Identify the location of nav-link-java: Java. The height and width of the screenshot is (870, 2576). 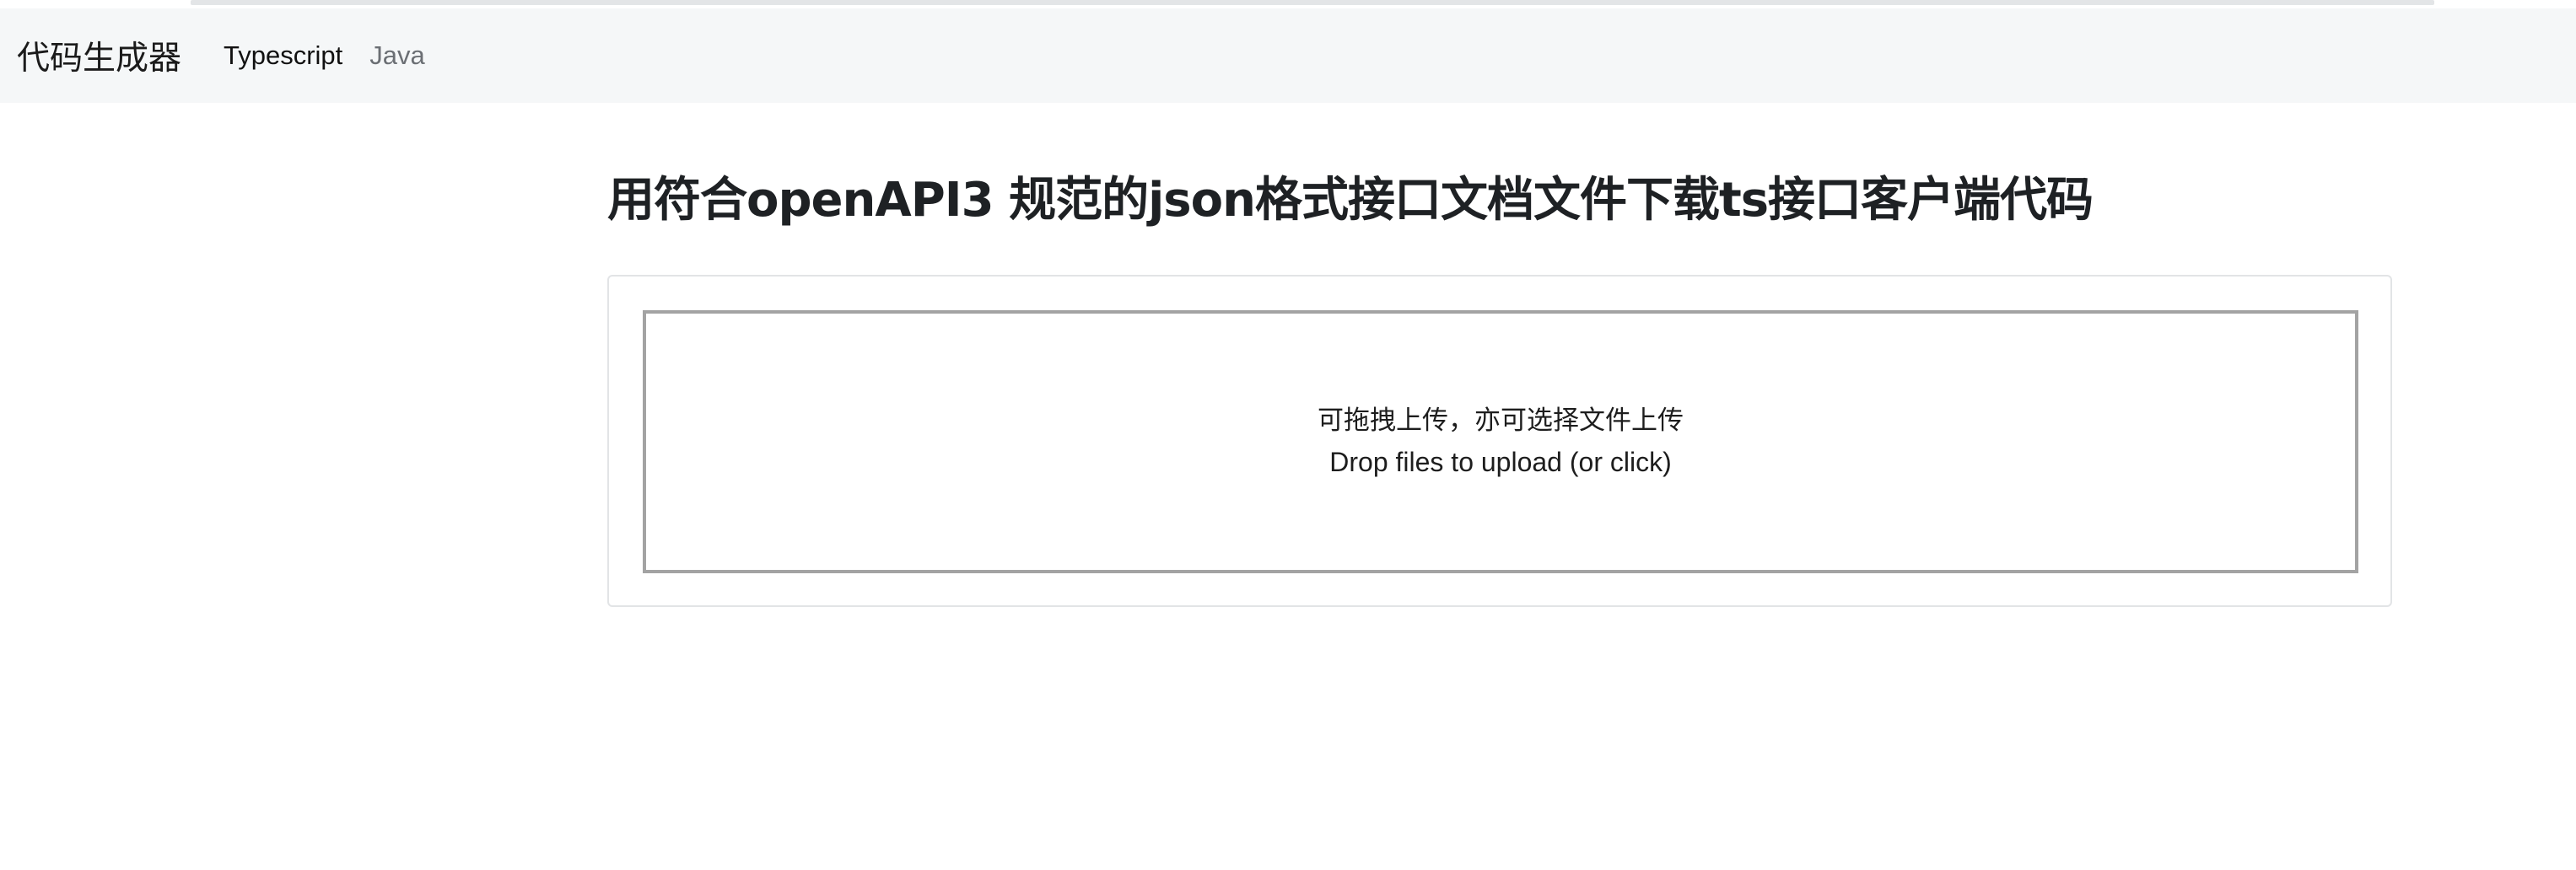
(396, 55).